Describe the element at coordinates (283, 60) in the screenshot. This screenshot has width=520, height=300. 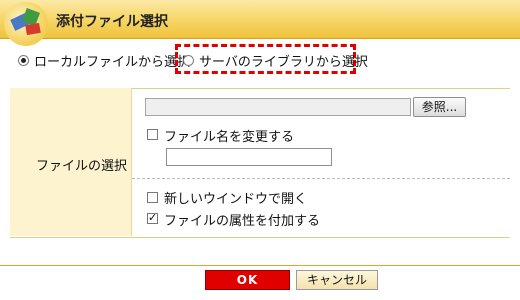
I see `server-library-radio-label: サーバのライブラリから選択` at that location.